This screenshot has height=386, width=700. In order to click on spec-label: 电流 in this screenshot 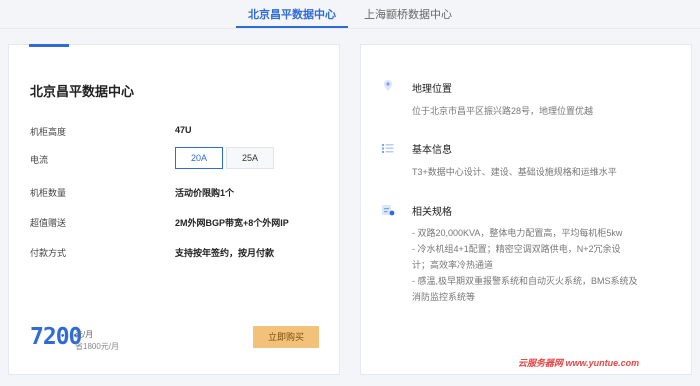, I will do `click(39, 160)`.